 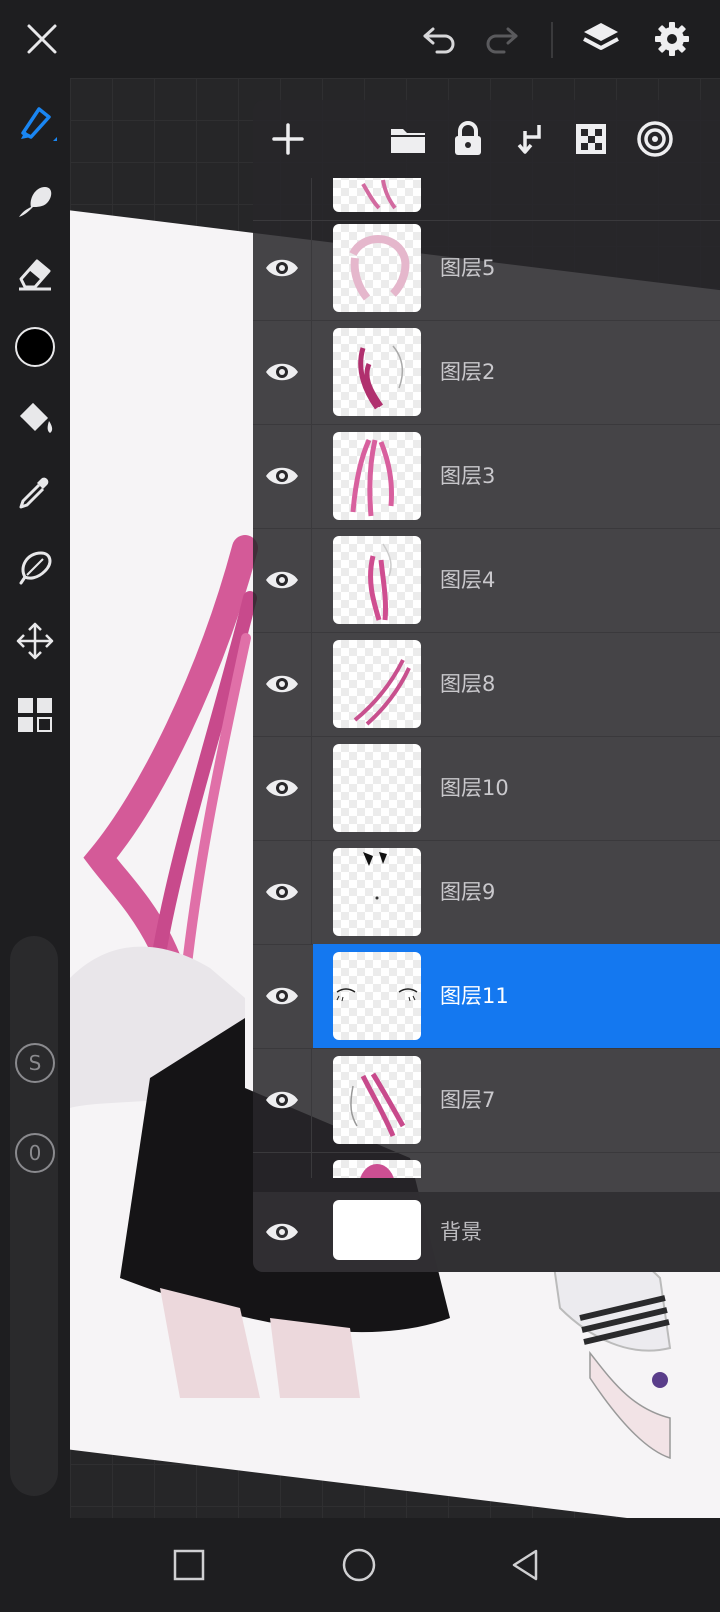 What do you see at coordinates (360, 39) in the screenshot?
I see `top-toolbar` at bounding box center [360, 39].